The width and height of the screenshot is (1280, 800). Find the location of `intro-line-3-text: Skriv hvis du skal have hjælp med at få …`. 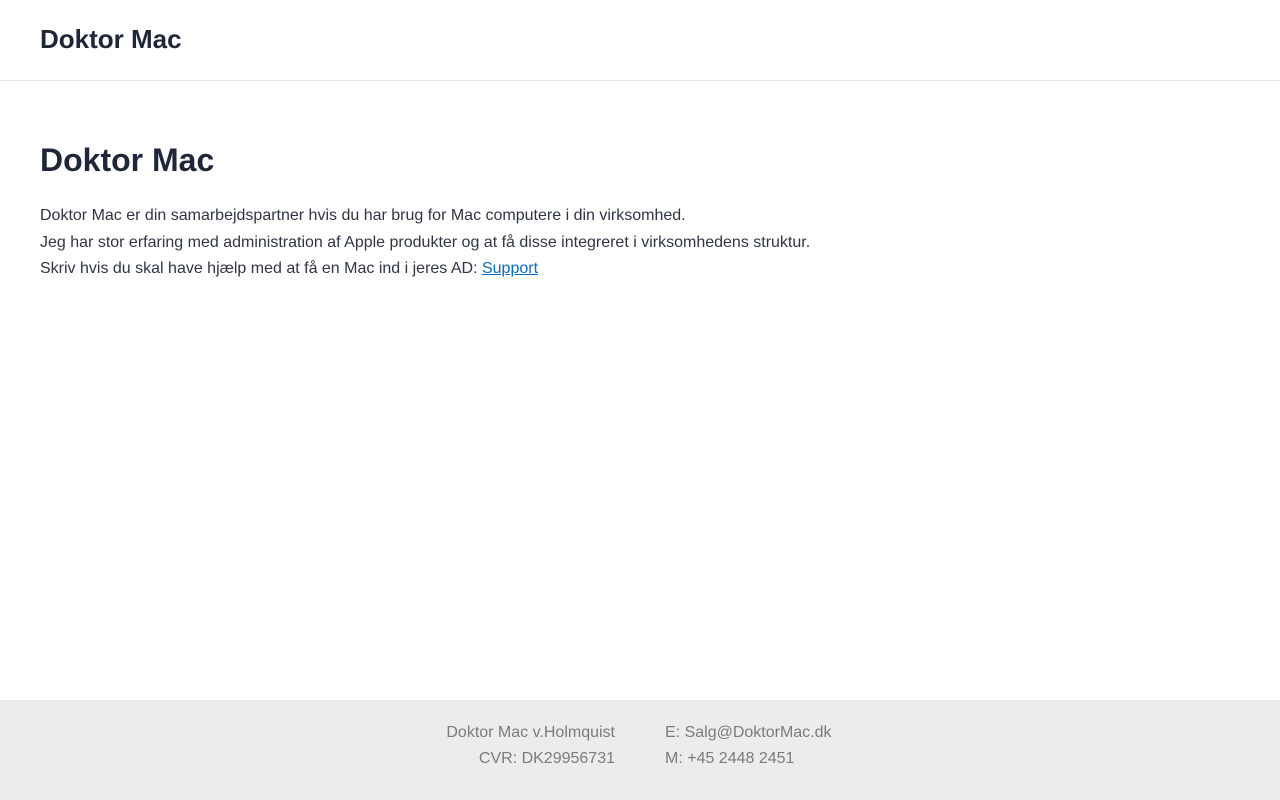

intro-line-3-text: Skriv hvis du skal have hjælp med at få … is located at coordinates (261, 268).